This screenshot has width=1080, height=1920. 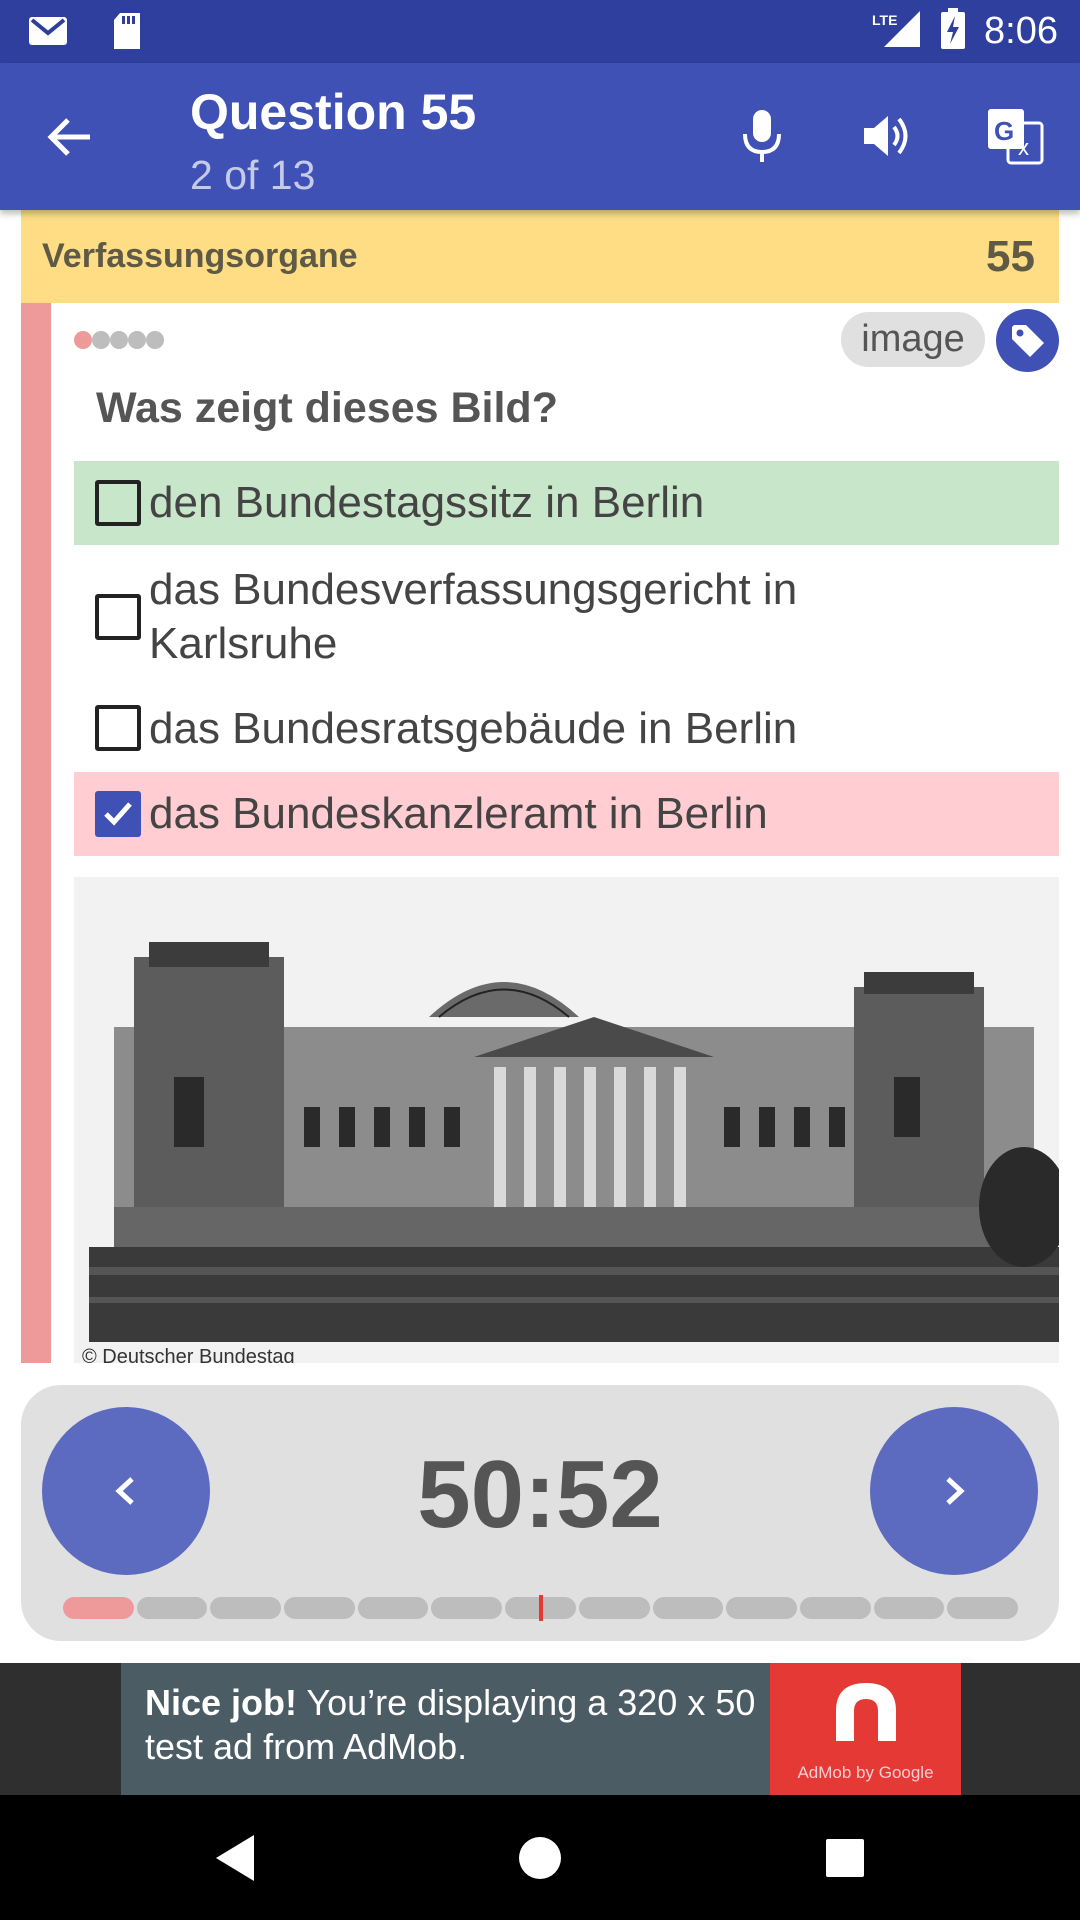 I want to click on translate-icon: Gx, so click(x=1015, y=136).